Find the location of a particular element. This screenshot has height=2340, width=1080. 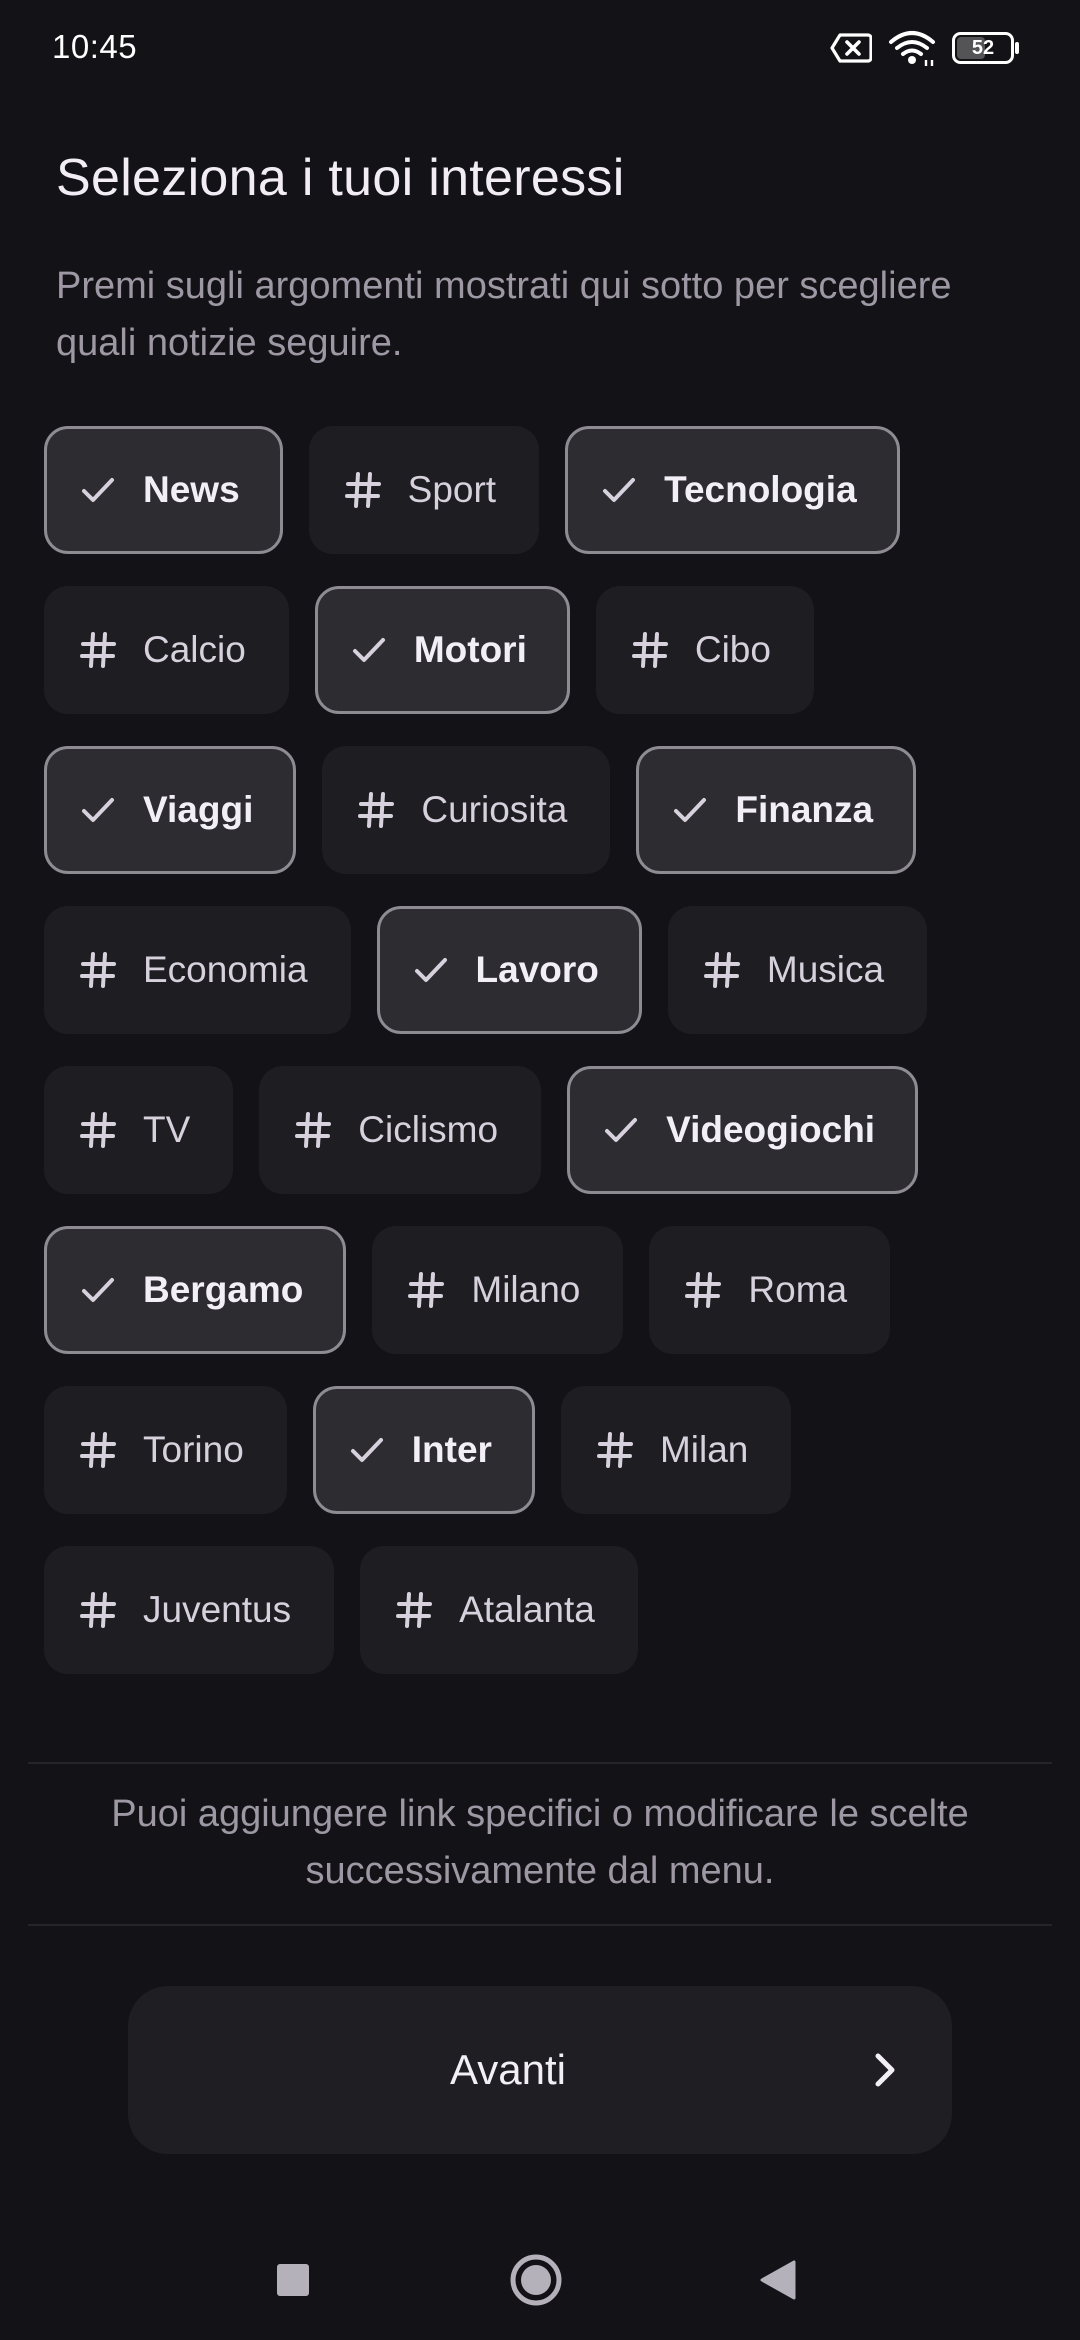

topic-chip-finanza: Finanza is located at coordinates (776, 810).